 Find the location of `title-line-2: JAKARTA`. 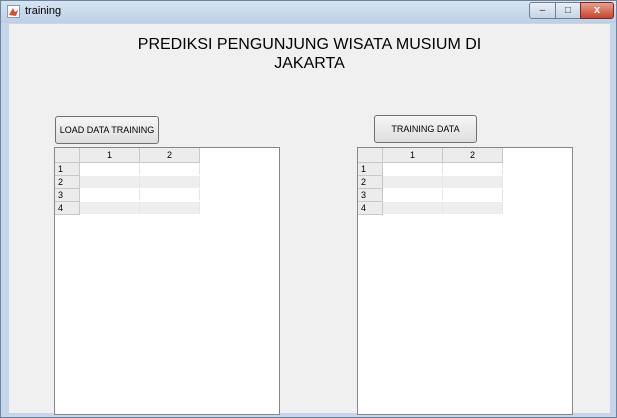

title-line-2: JAKARTA is located at coordinates (309, 63).